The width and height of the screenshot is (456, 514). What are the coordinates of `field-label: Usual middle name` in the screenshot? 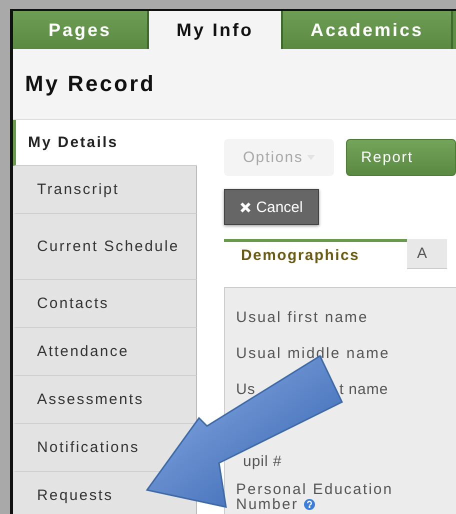 It's located at (313, 354).